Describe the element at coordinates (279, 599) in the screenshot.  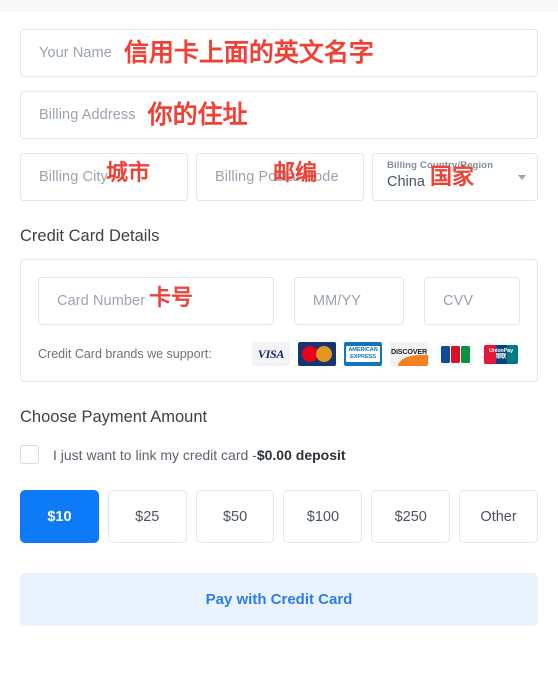
I see `pay-with-credit-card-button: Pay with Credit Card` at that location.